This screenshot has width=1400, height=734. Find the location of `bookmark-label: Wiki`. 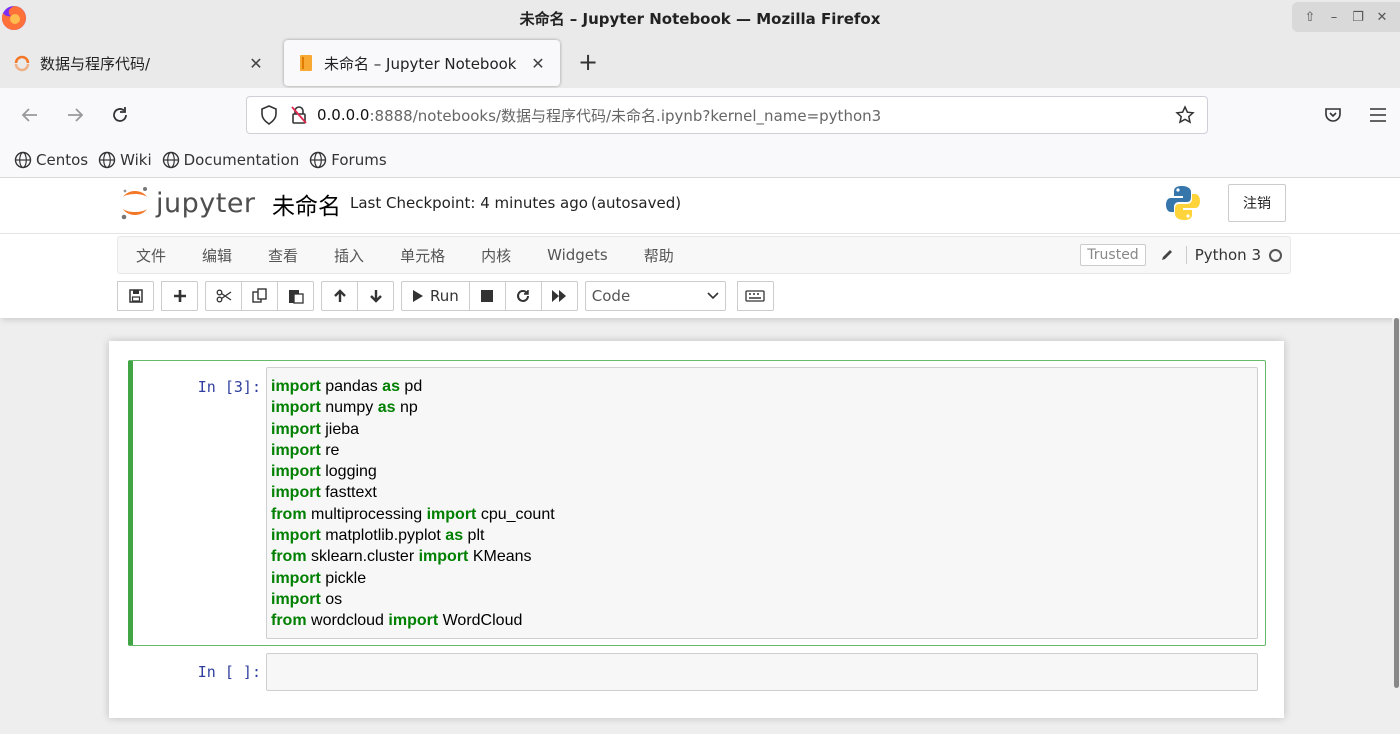

bookmark-label: Wiki is located at coordinates (136, 159).